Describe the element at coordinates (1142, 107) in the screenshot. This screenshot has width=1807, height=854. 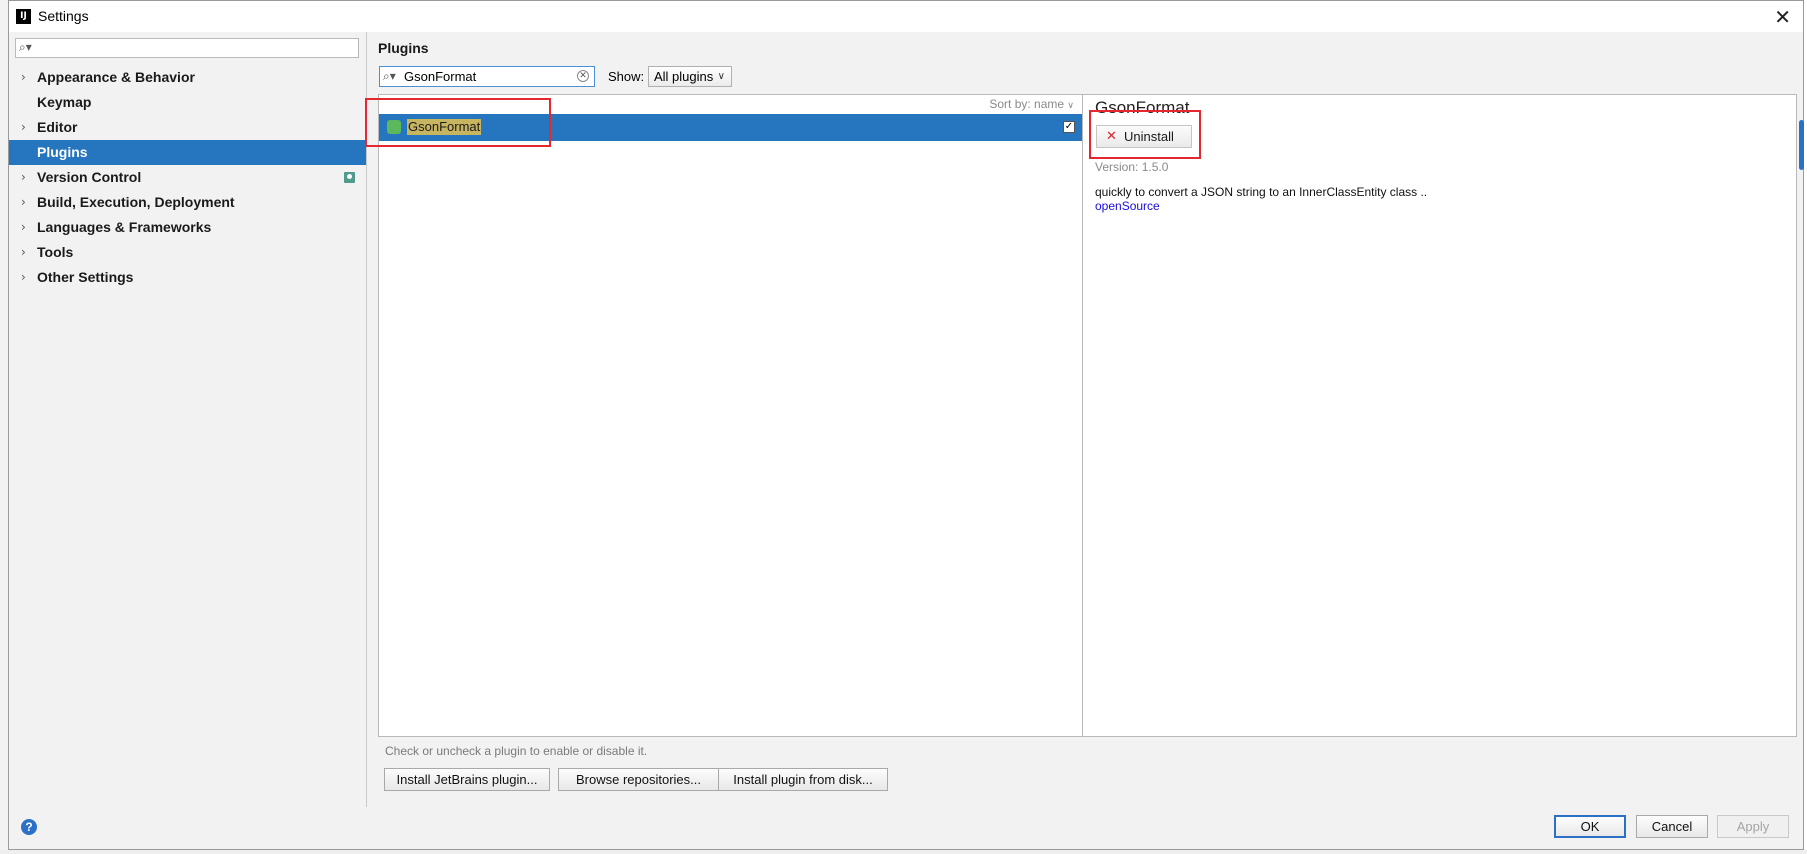
I see `plugin-detail-title: GsonFormat` at that location.